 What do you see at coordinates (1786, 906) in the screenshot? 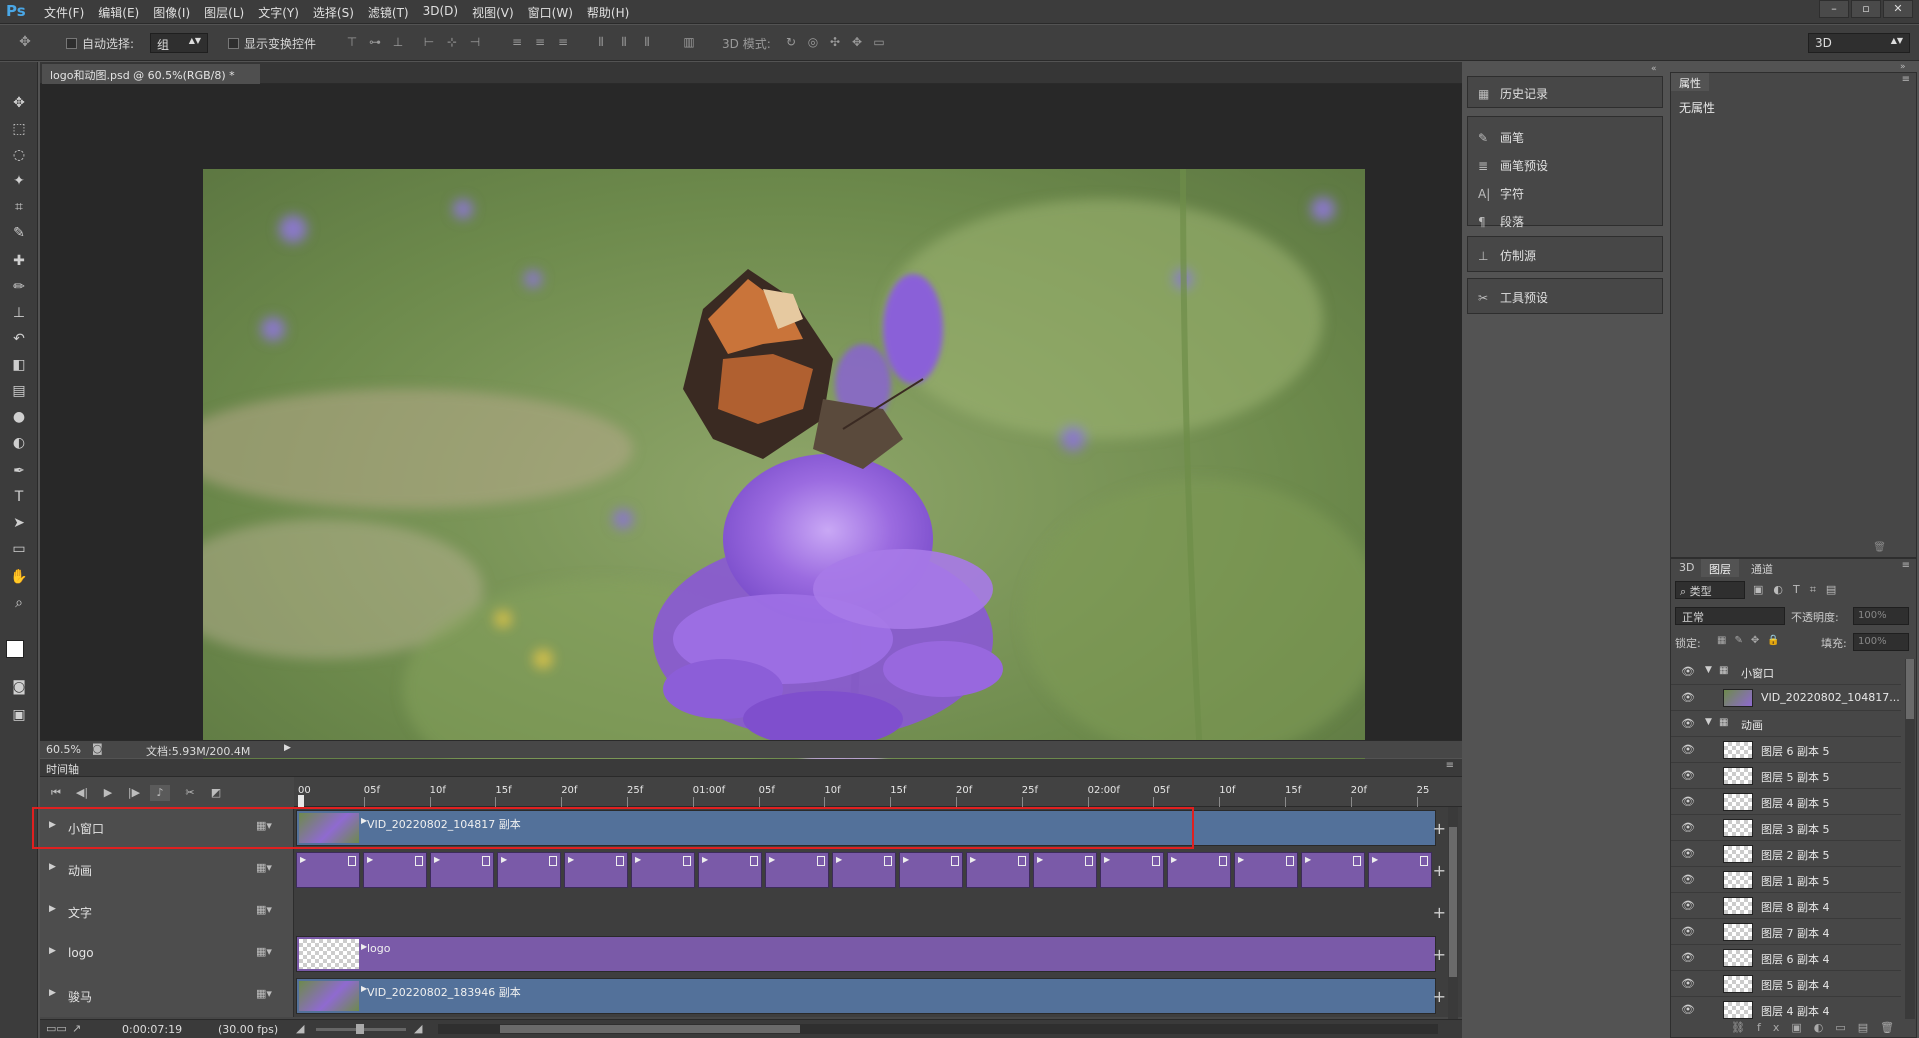
I see `layer-row: 👁 图层 8 副本 4` at bounding box center [1786, 906].